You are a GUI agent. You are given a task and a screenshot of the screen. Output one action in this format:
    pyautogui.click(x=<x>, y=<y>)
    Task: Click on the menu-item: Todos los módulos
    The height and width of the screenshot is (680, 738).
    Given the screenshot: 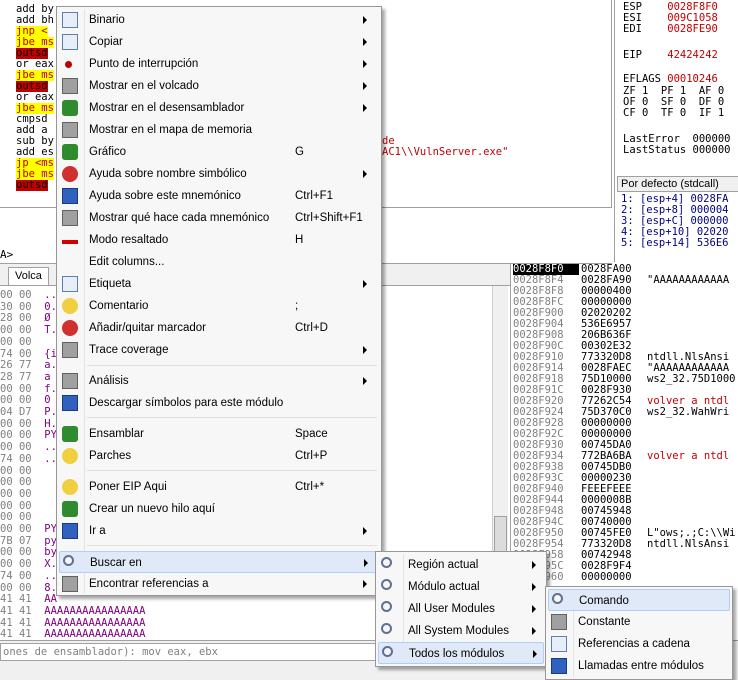 What is the action you would take?
    pyautogui.click(x=461, y=653)
    